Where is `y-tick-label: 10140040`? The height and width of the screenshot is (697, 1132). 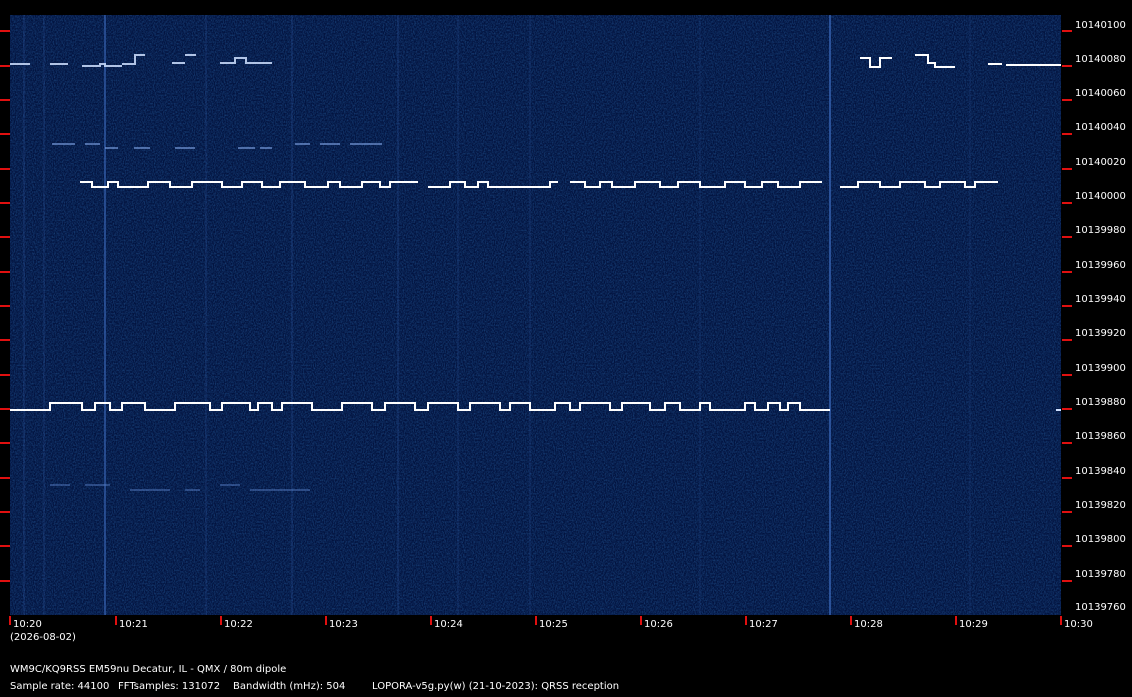
y-tick-label: 10140040 is located at coordinates (1100, 127).